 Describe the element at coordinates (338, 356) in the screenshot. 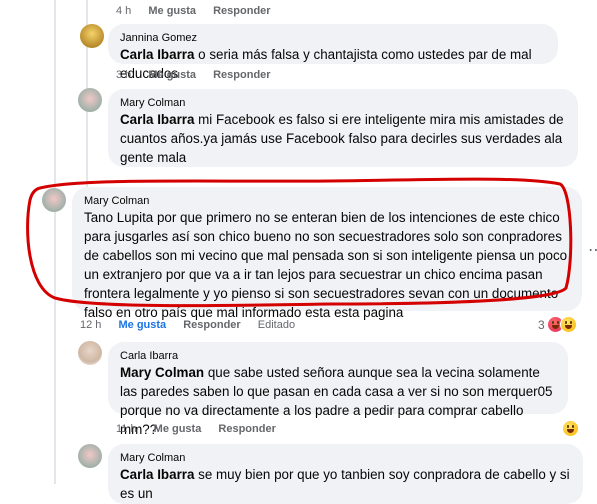

I see `comment-author: Carla Ibarra` at that location.